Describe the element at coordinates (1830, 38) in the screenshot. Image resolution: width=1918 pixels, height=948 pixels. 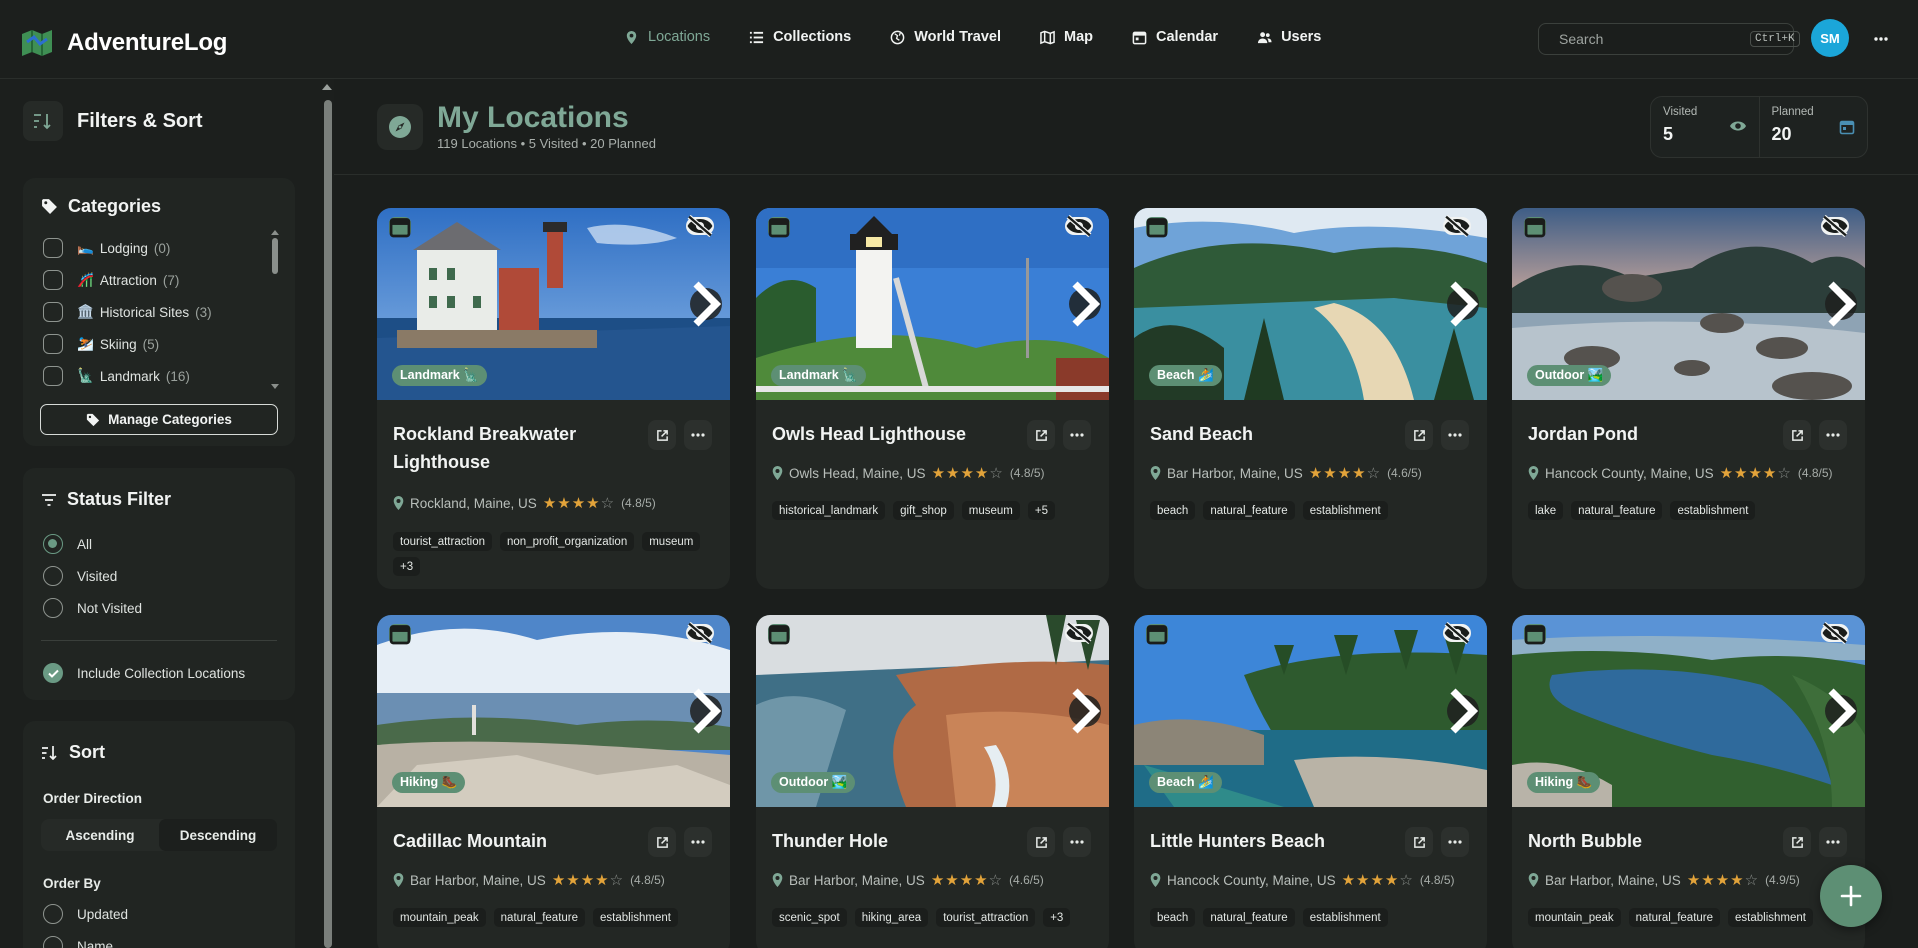
I see `avatar: SM` at that location.